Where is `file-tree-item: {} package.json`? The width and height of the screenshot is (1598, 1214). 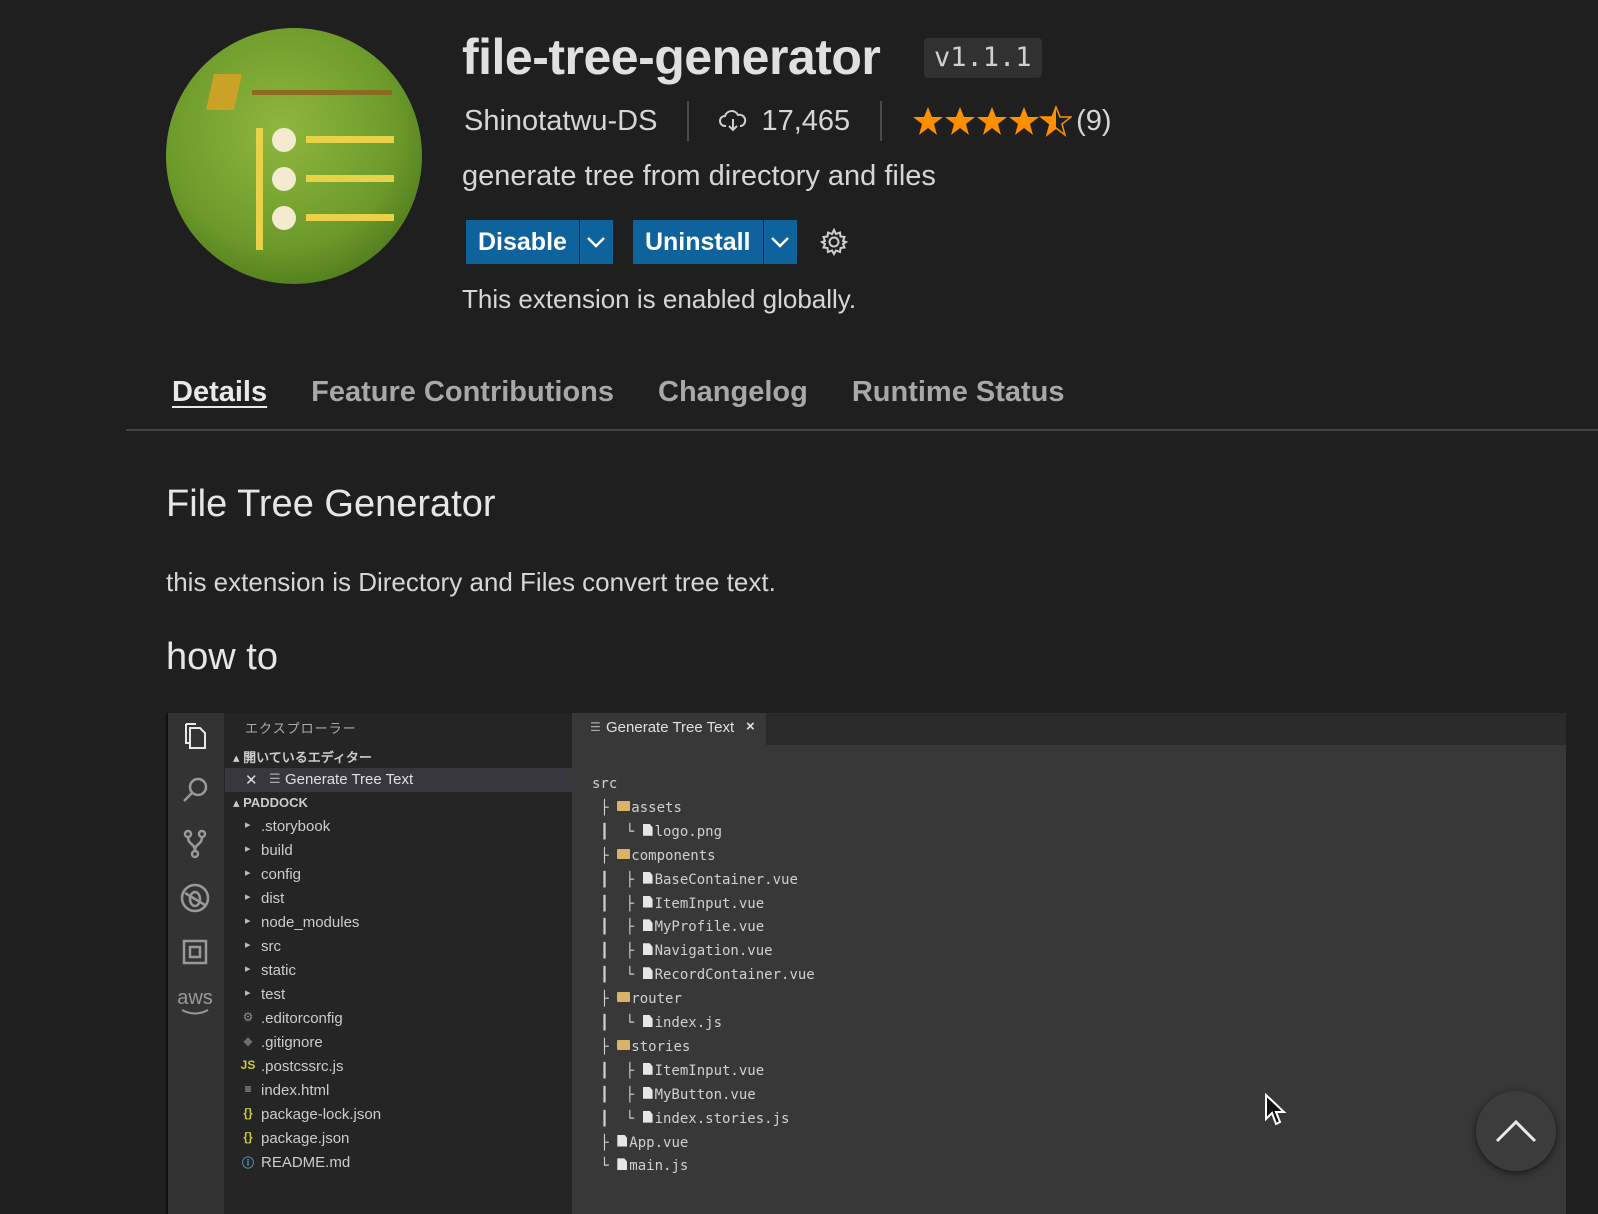
file-tree-item: {} package.json is located at coordinates (398, 1140).